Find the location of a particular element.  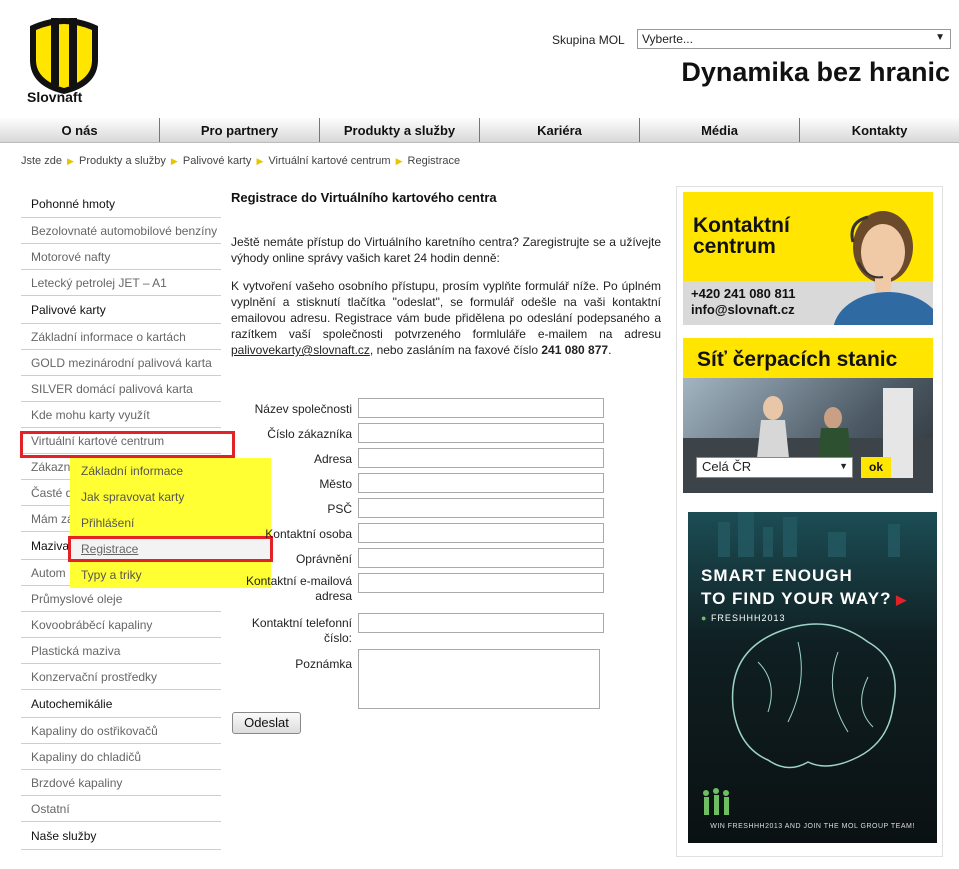

zip-input is located at coordinates (481, 508).